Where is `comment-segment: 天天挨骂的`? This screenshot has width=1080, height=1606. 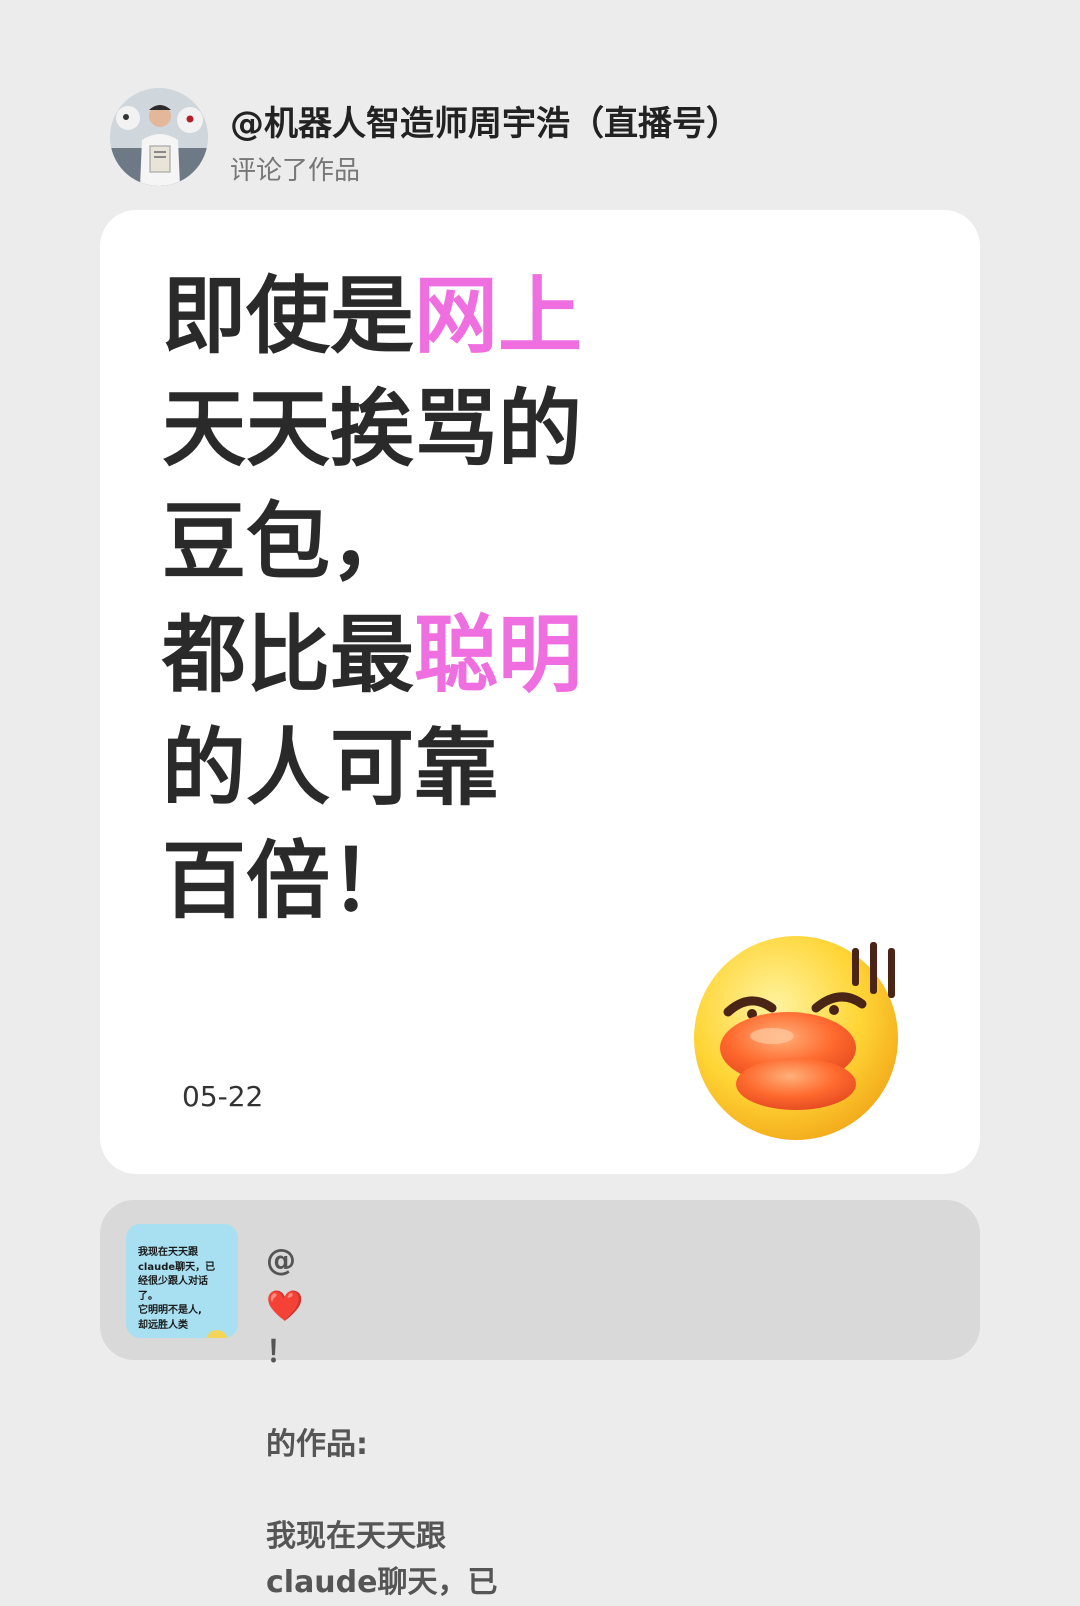
comment-segment: 天天挨骂的 is located at coordinates (372, 429).